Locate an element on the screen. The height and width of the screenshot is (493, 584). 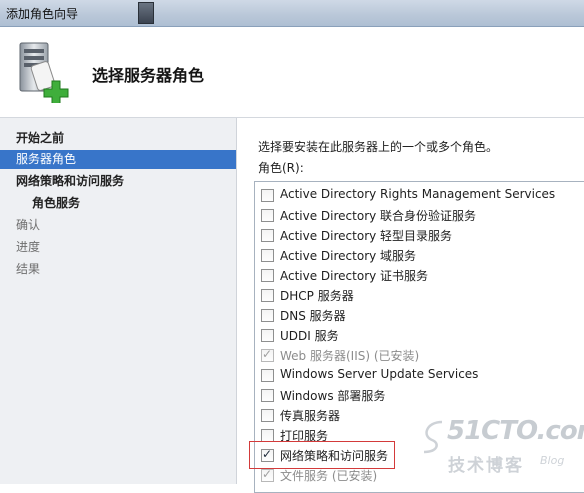
nav-step-network-policy: 网络策略和访问服务 is located at coordinates (118, 181).